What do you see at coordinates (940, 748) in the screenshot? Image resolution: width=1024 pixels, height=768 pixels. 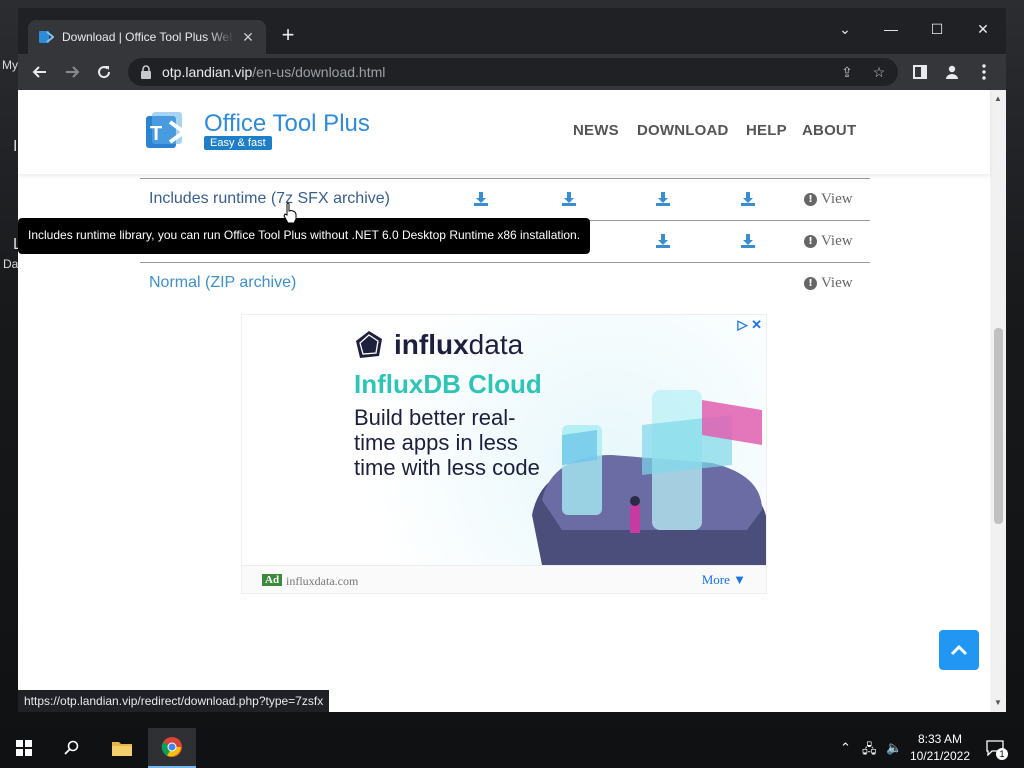 I see `clock: 8:33 AM 10/21/2022` at bounding box center [940, 748].